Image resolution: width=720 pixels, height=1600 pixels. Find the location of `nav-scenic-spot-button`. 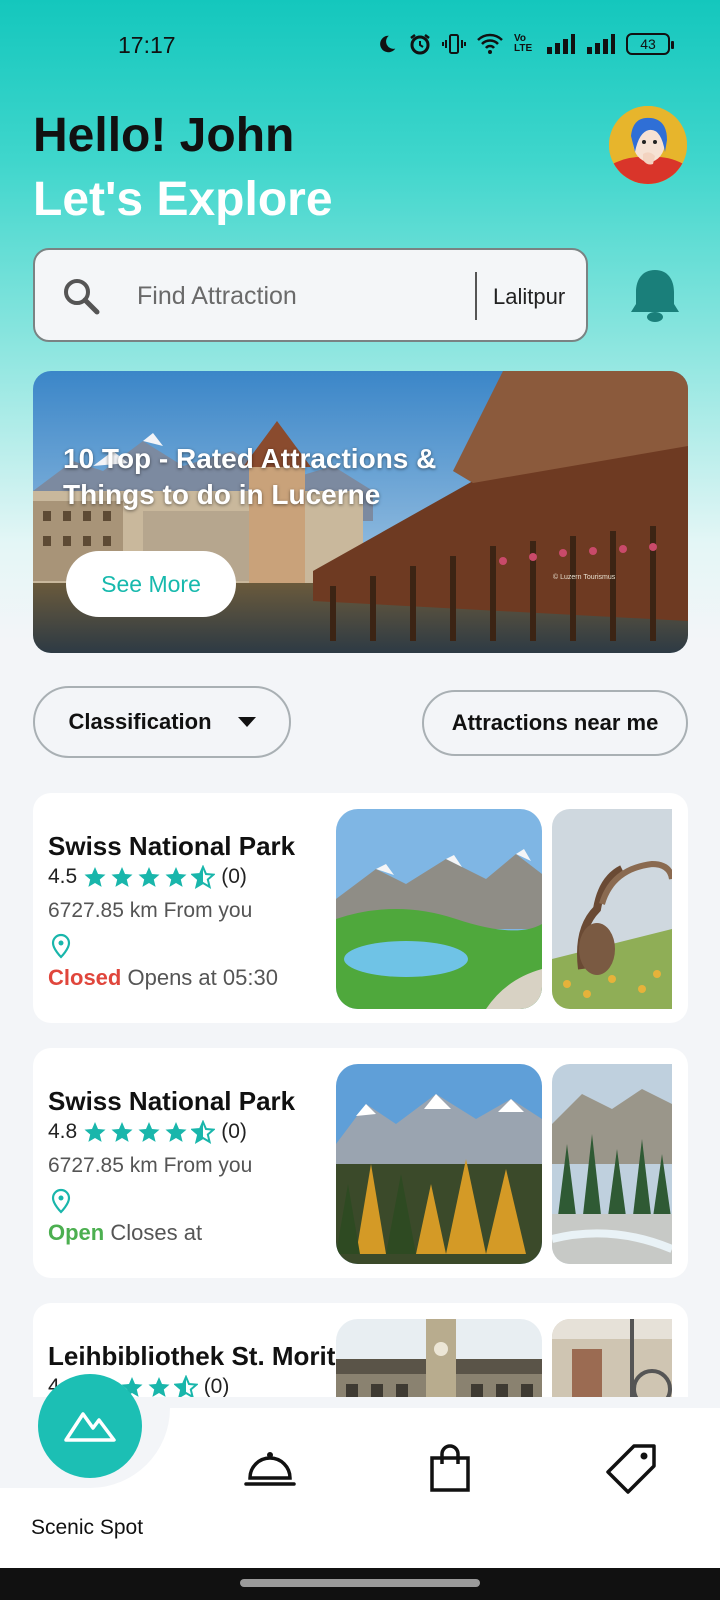

nav-scenic-spot-button is located at coordinates (90, 1426).